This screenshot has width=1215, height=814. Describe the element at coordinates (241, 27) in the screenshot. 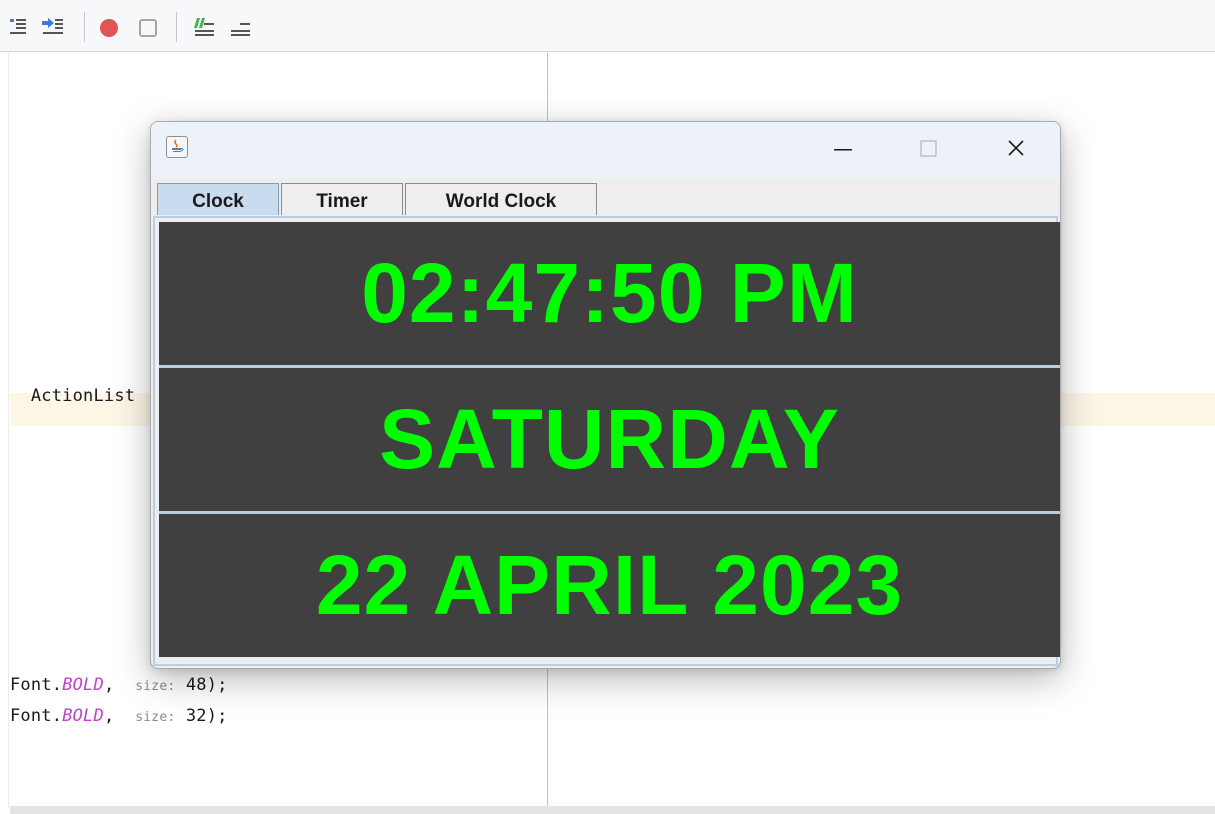

I see `evaluate-icon` at that location.